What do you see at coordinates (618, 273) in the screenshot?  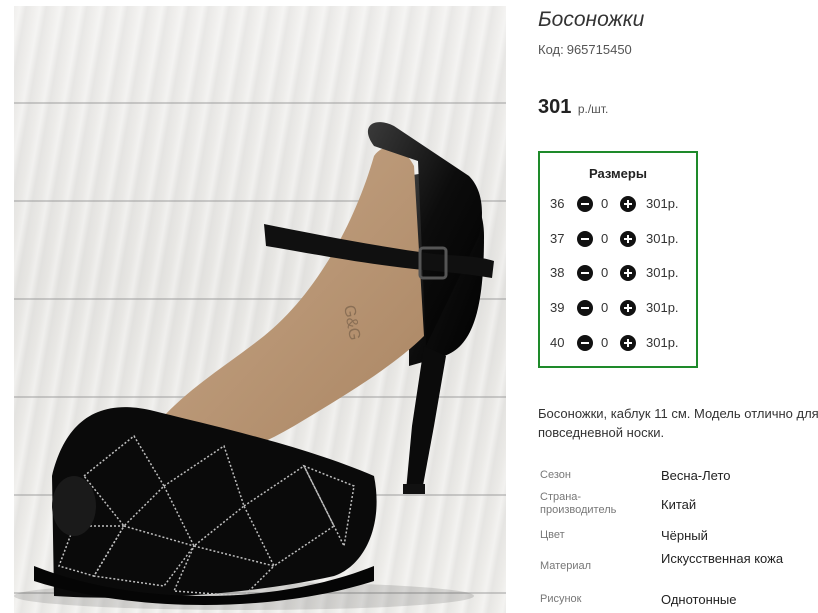 I see `size-row: 38 0 301р.` at bounding box center [618, 273].